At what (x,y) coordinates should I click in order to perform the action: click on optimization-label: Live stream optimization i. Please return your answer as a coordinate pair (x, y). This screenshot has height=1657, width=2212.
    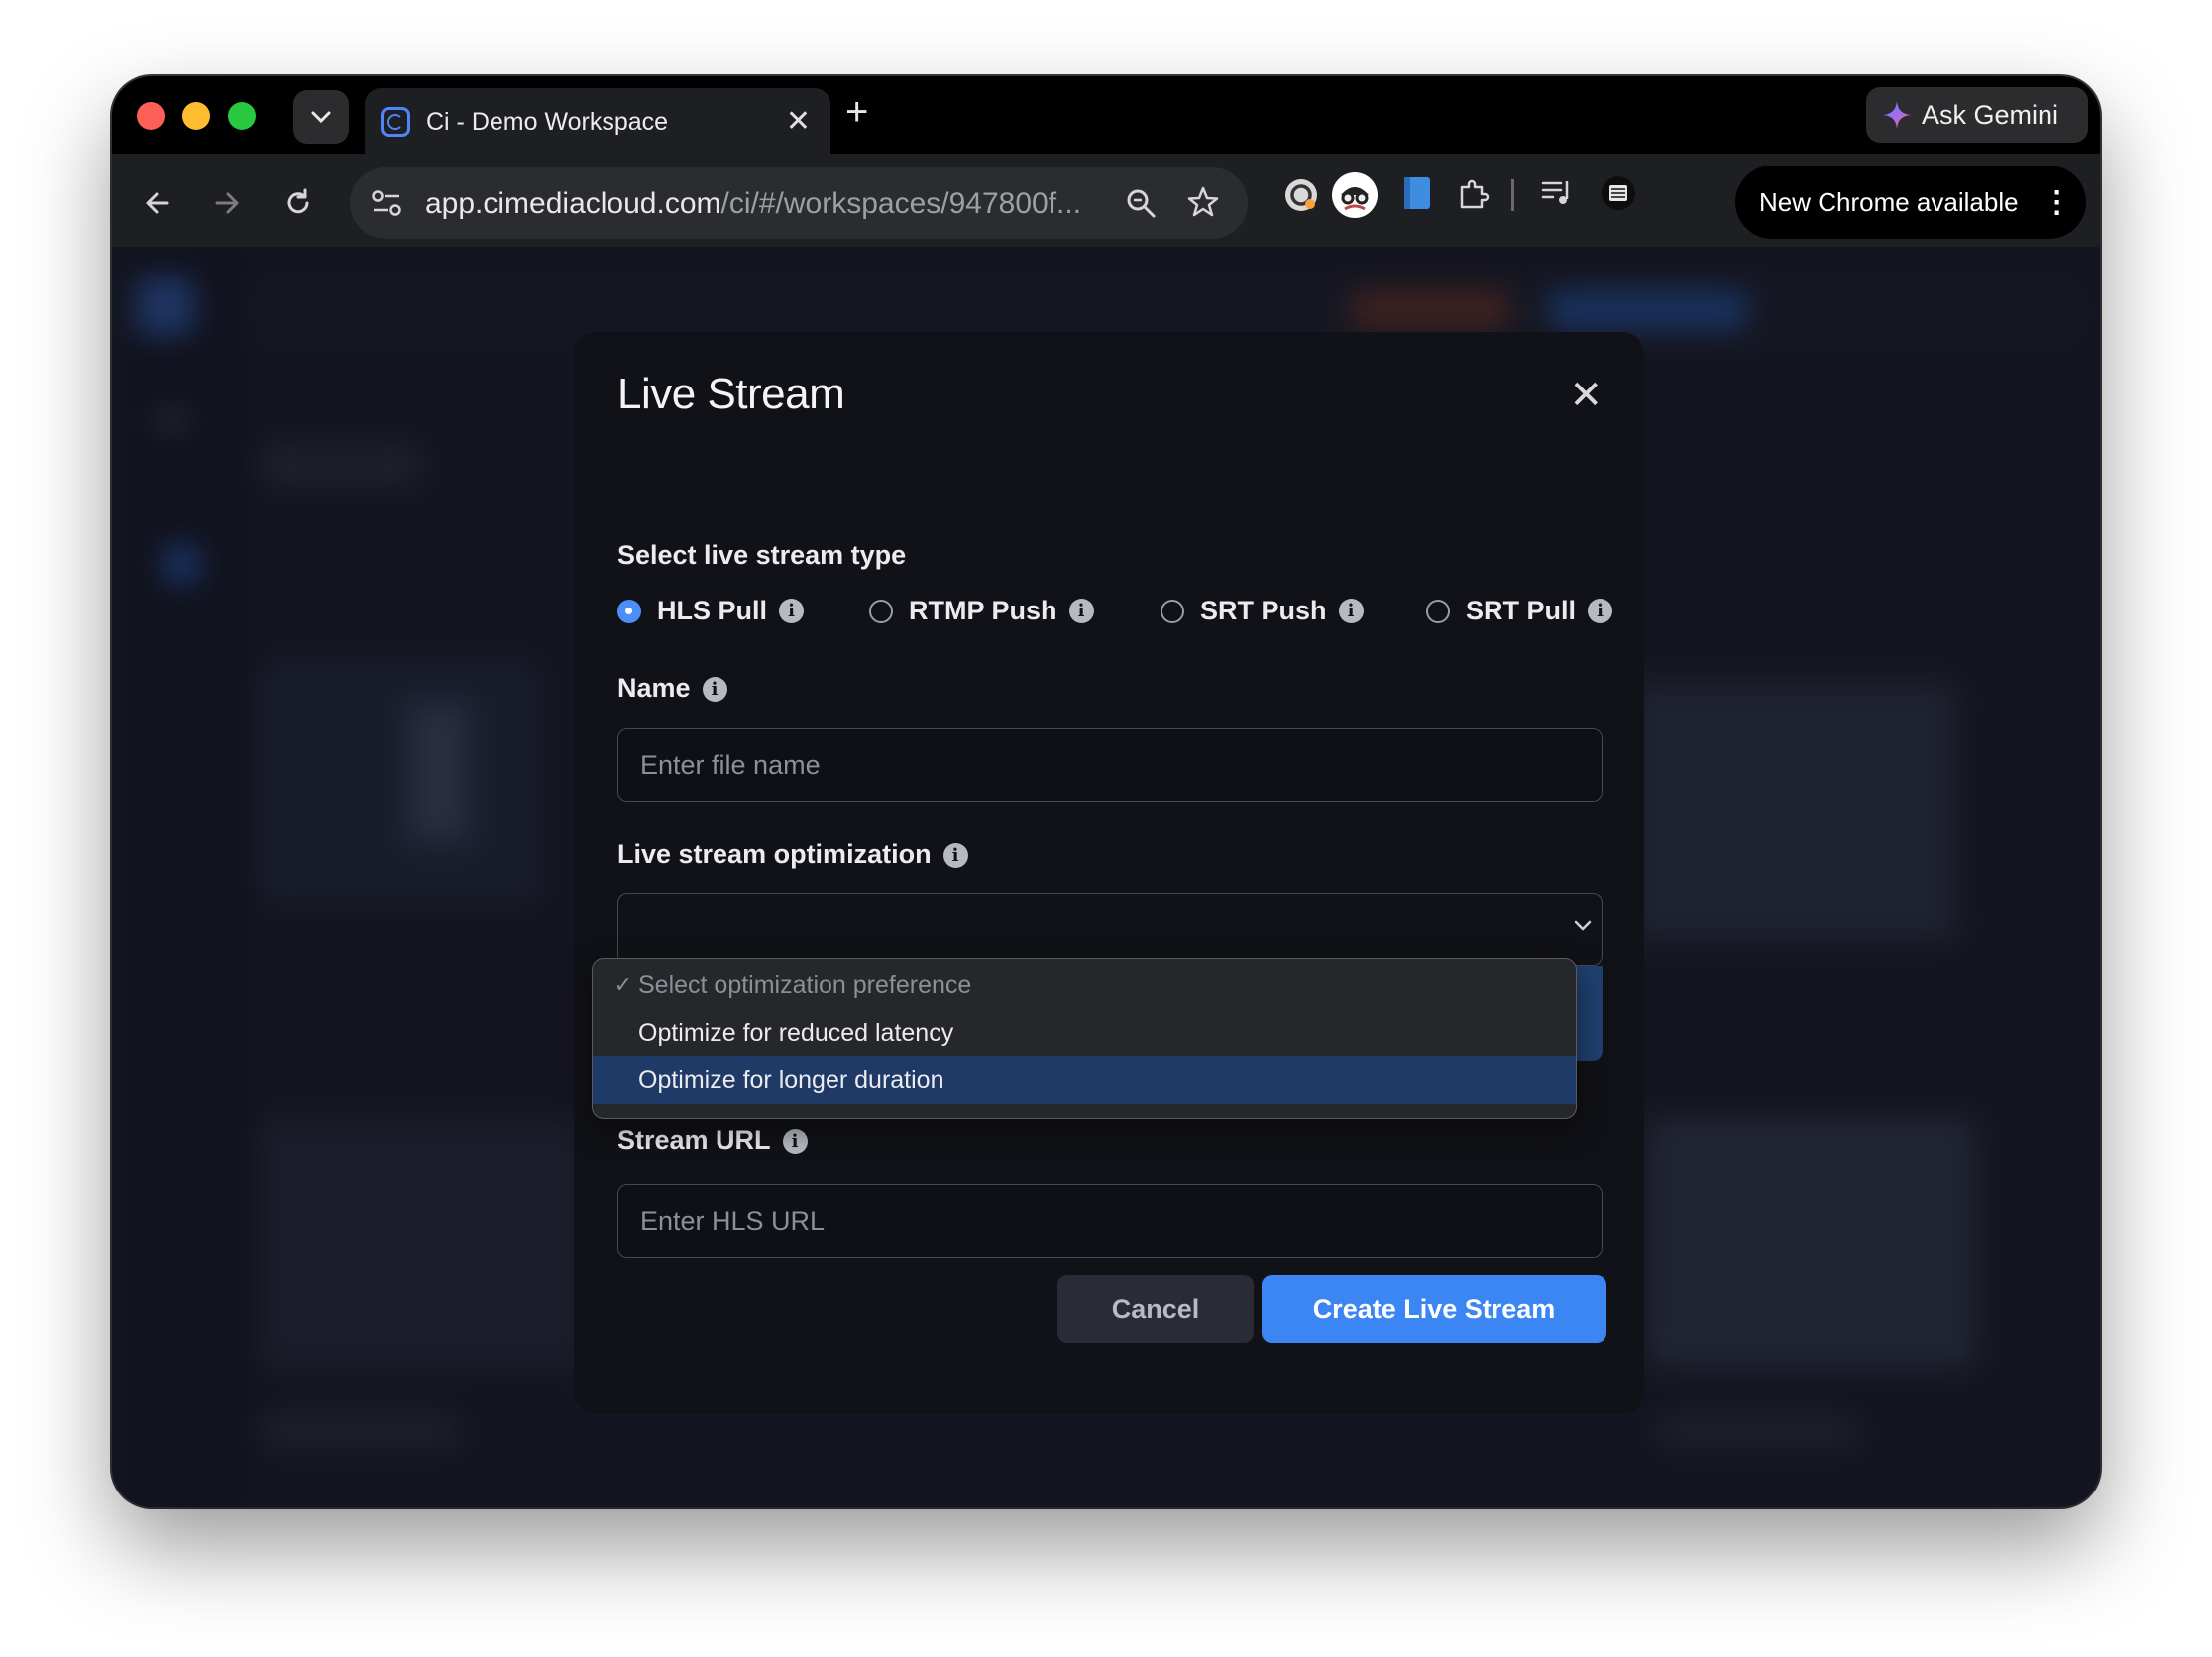
    Looking at the image, I should click on (792, 854).